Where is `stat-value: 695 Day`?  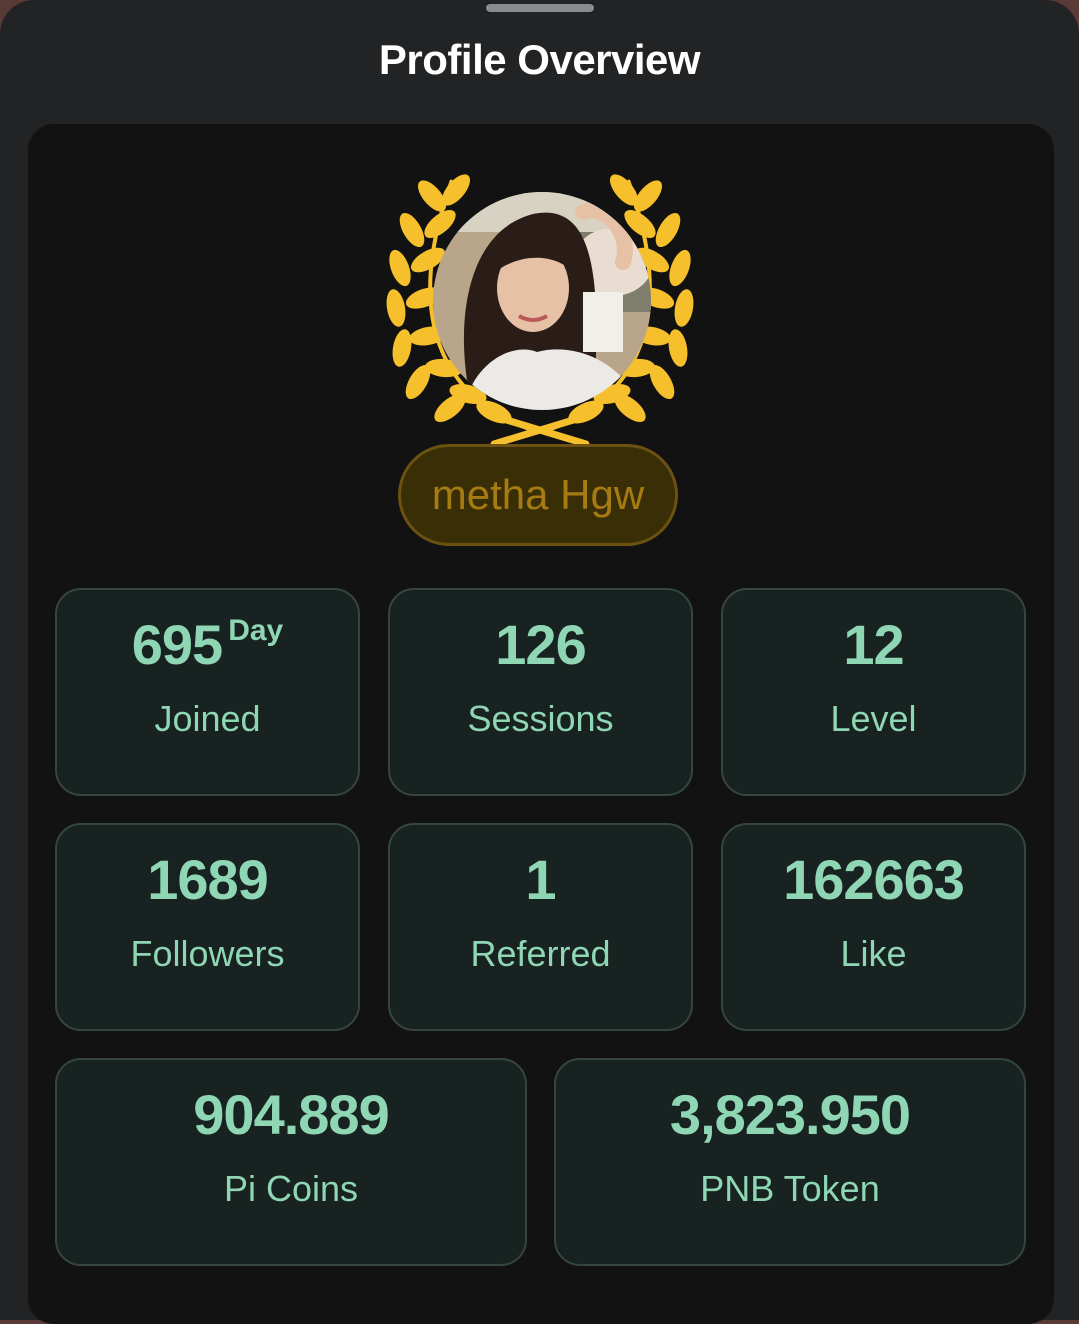 stat-value: 695 Day is located at coordinates (207, 644).